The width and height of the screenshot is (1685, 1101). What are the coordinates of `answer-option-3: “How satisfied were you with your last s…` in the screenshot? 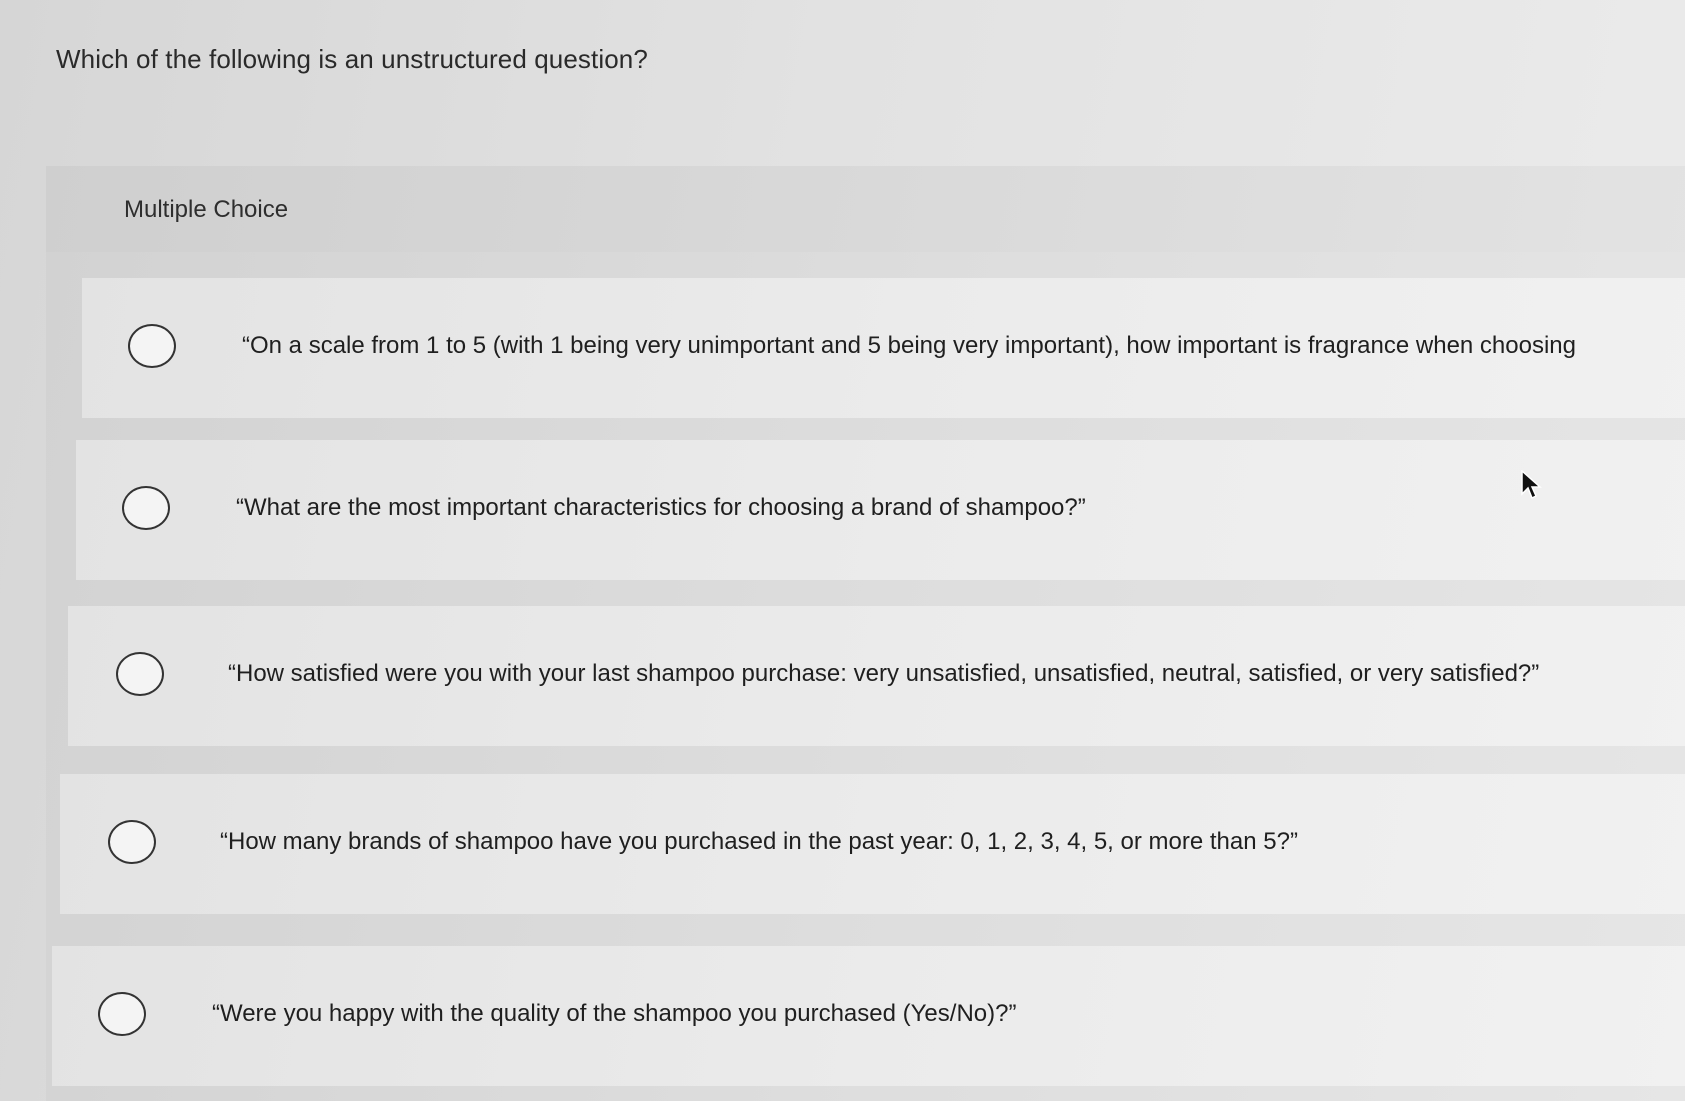 It's located at (876, 676).